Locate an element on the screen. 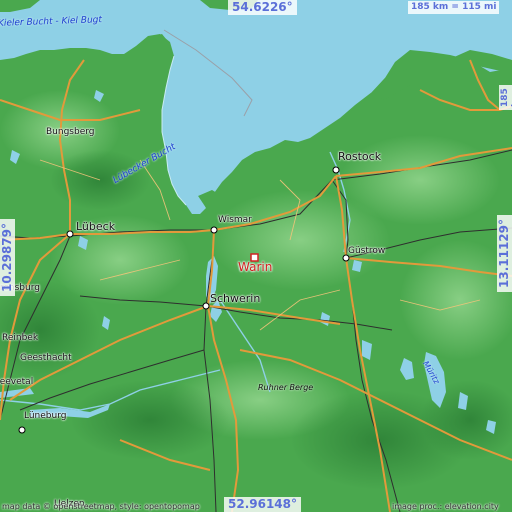 This screenshot has width=512, height=512. reinbek-label: Reinbek is located at coordinates (20, 338).